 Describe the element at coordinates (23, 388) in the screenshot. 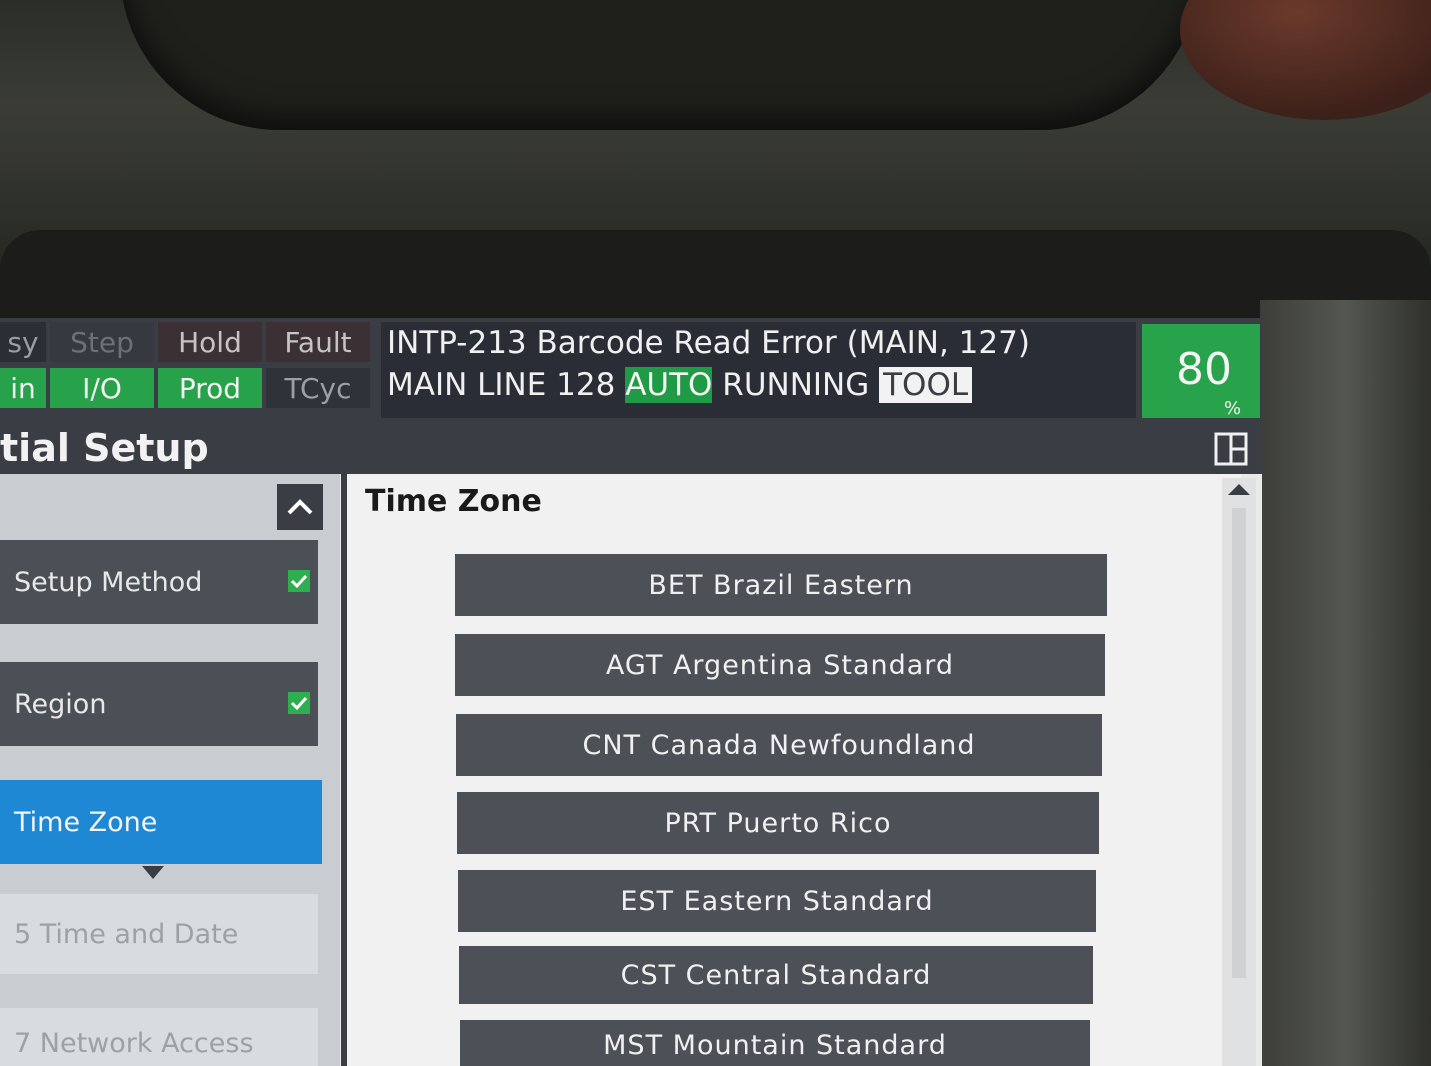

I see `status-run: in` at that location.